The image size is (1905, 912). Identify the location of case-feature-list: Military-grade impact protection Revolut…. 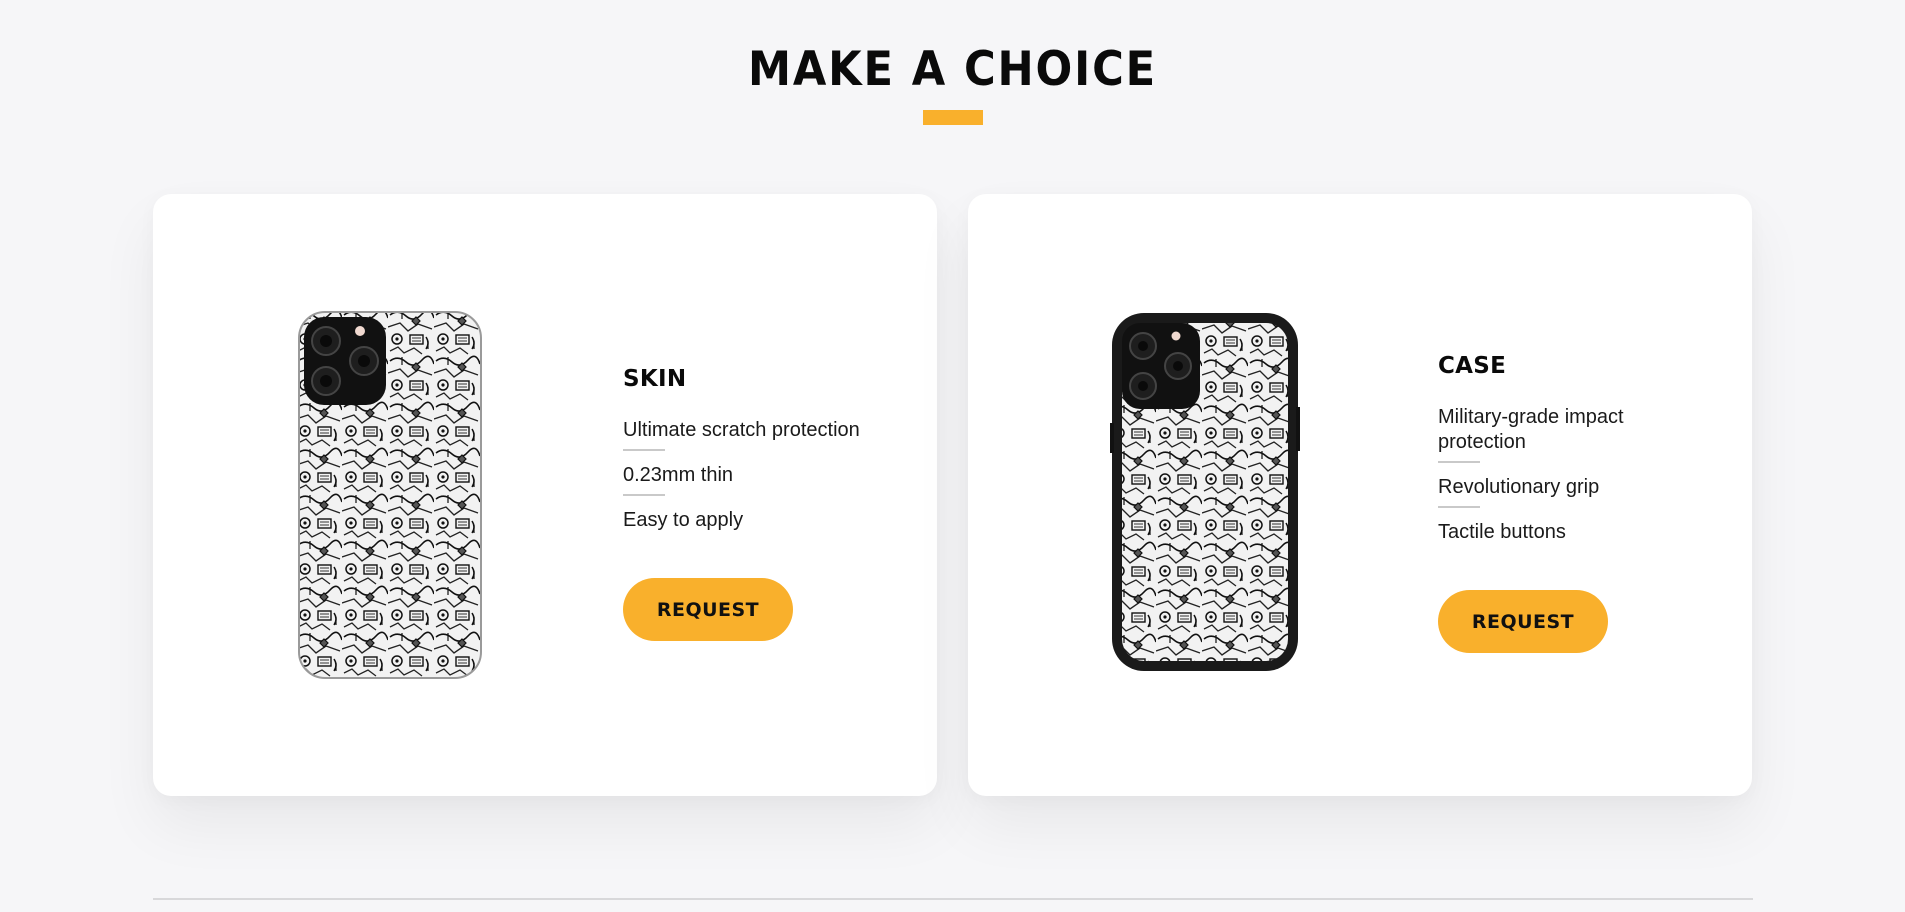
(1563, 475).